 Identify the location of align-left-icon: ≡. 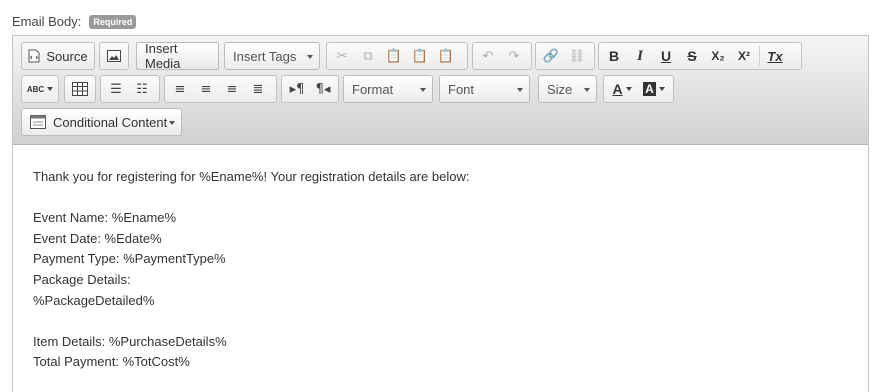
(180, 89).